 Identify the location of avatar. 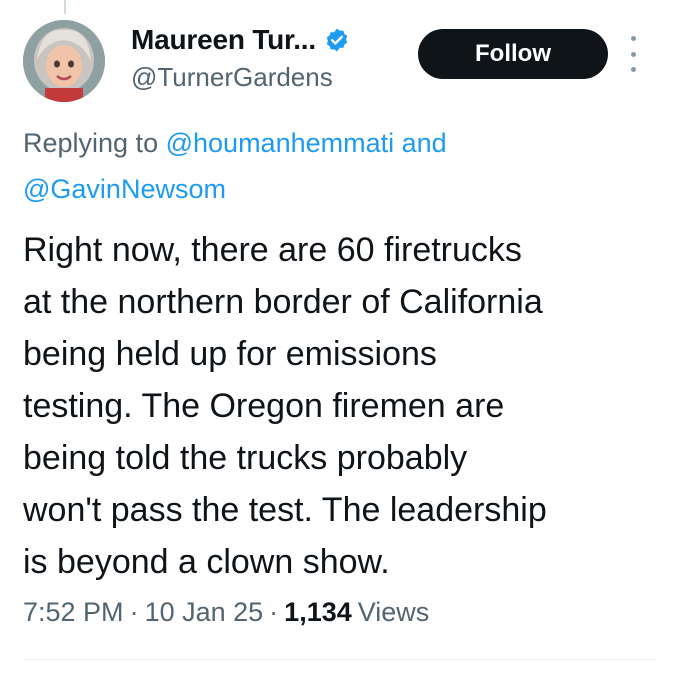
(64, 61).